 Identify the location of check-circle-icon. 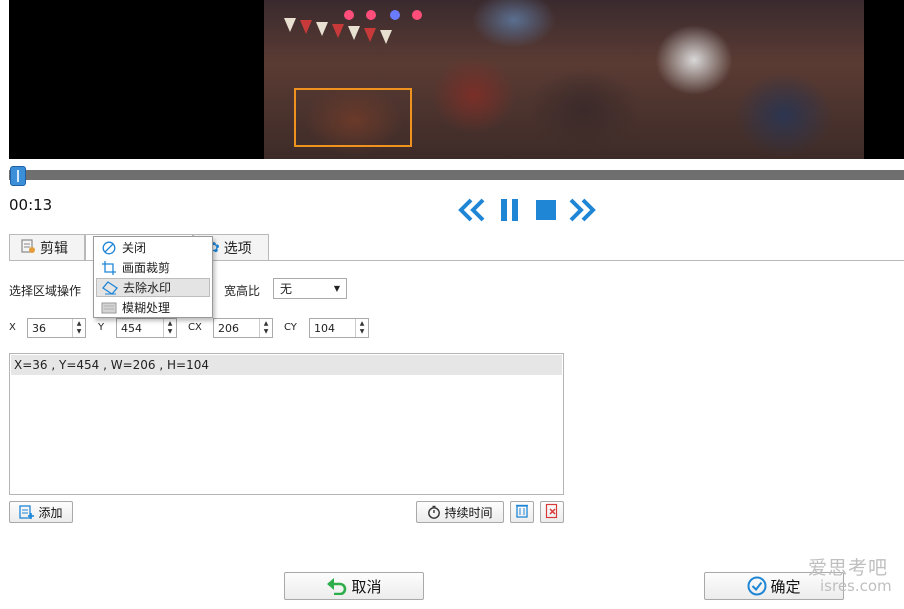
(757, 586).